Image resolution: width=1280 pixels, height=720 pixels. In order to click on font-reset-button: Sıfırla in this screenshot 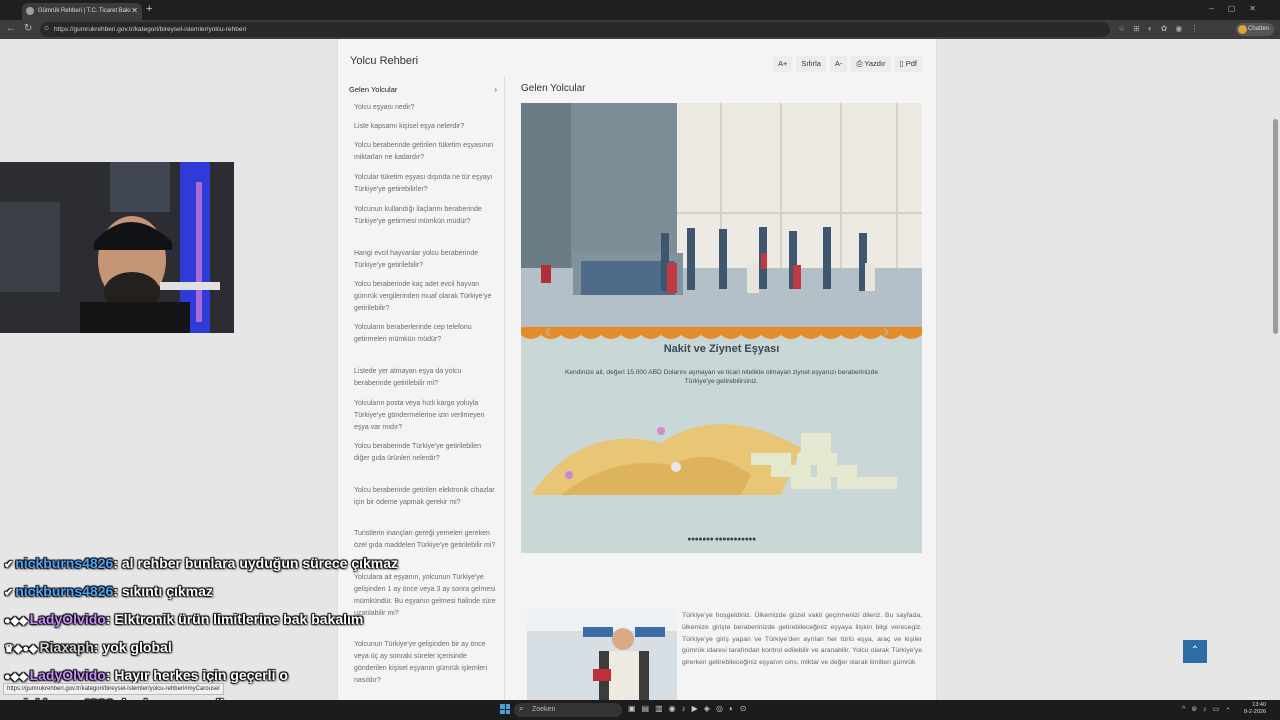, I will do `click(811, 64)`.